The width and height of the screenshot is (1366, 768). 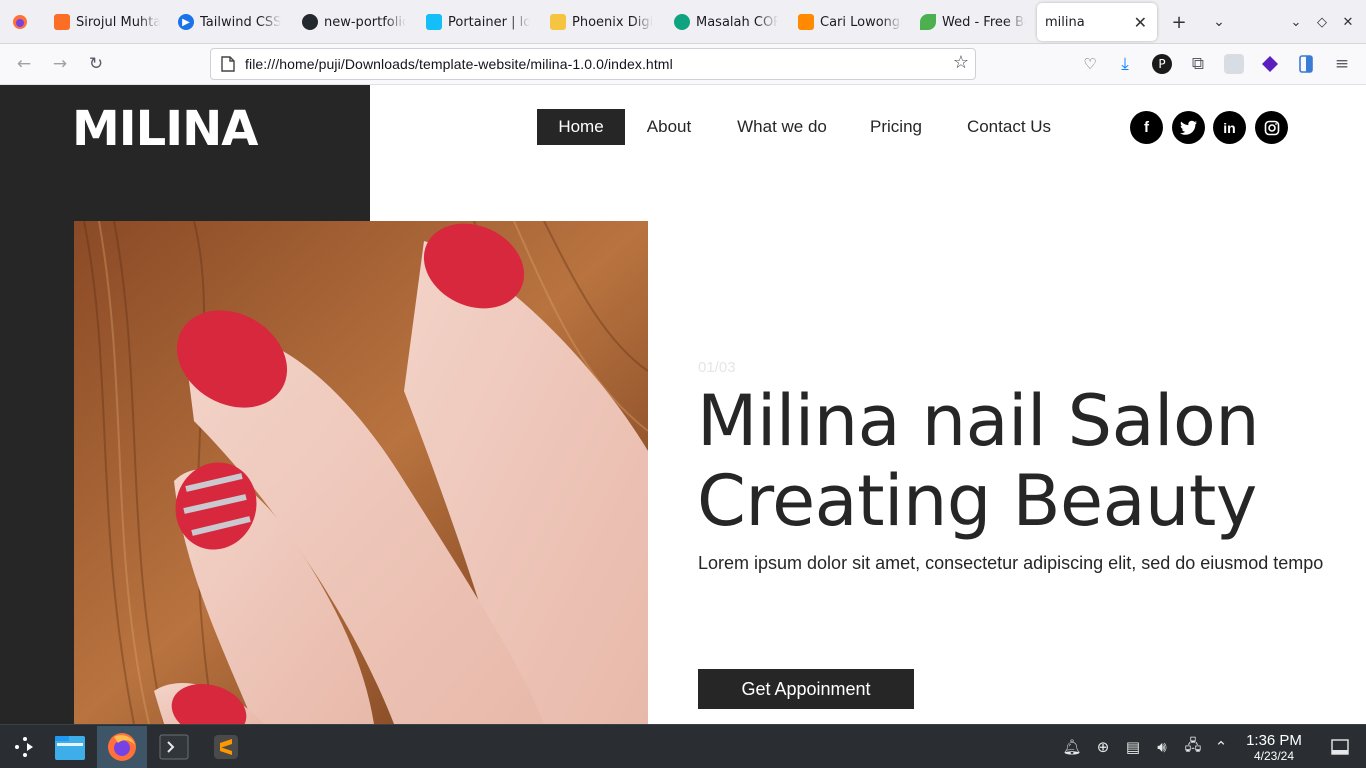 What do you see at coordinates (1270, 64) in the screenshot?
I see `extension-stack-icon` at bounding box center [1270, 64].